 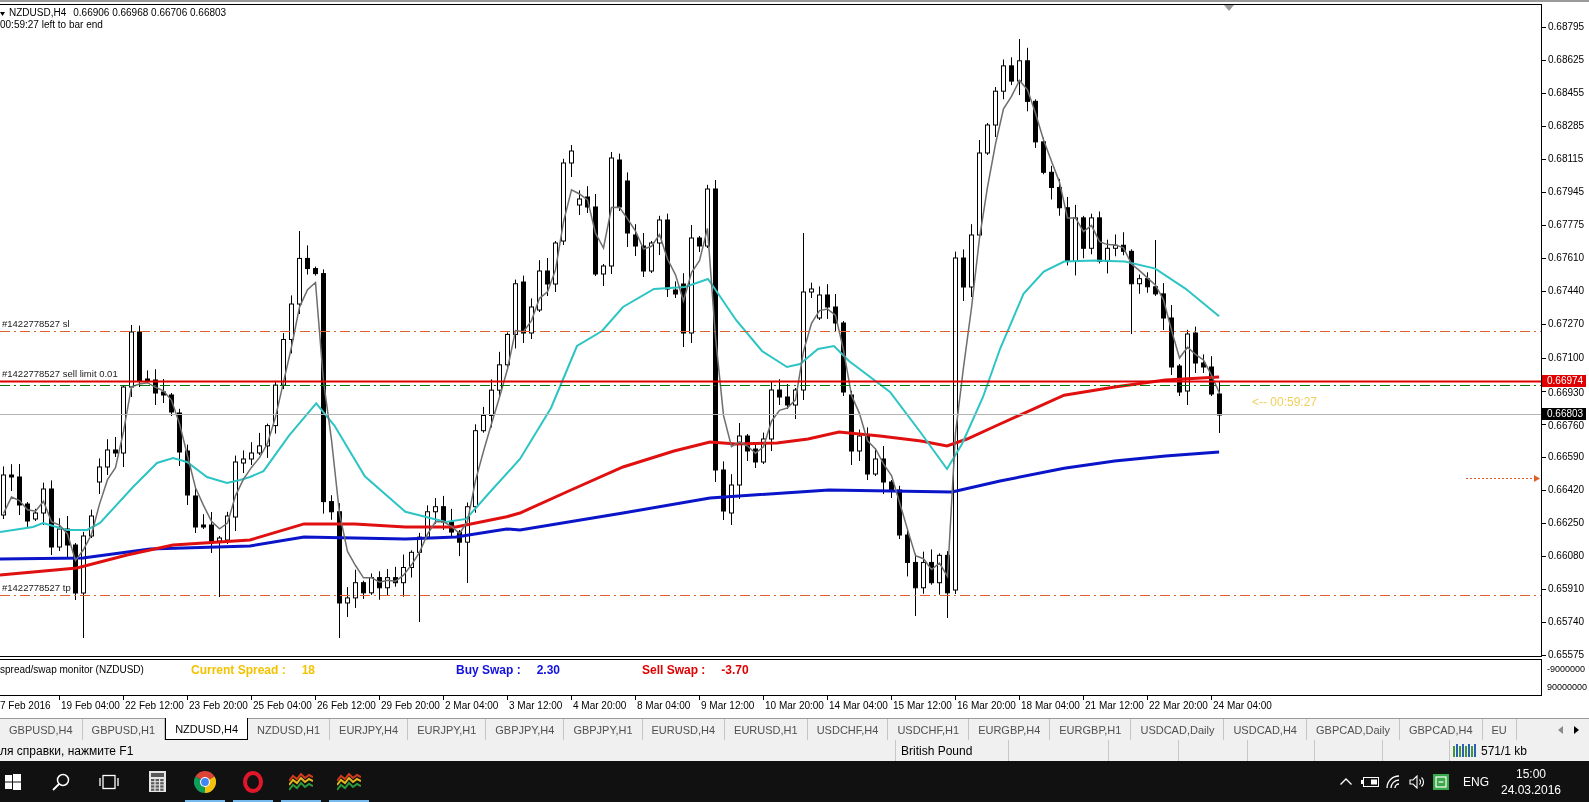 I want to click on battery-icon, so click(x=1370, y=781).